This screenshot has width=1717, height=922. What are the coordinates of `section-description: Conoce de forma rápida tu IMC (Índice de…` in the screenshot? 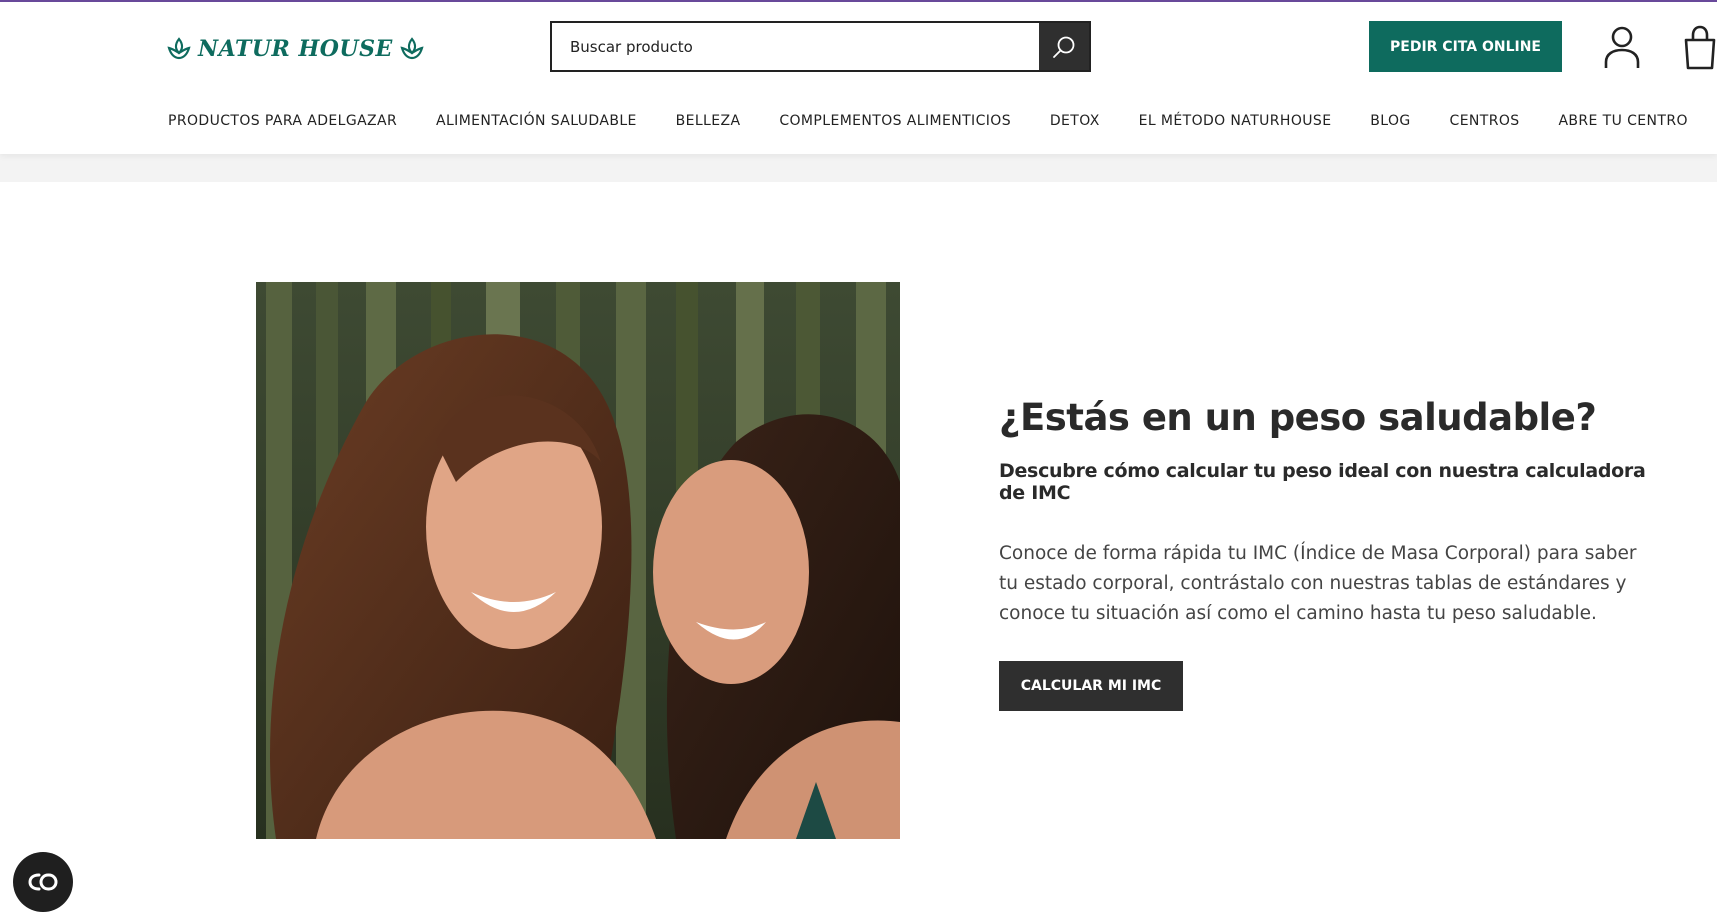 It's located at (1318, 584).